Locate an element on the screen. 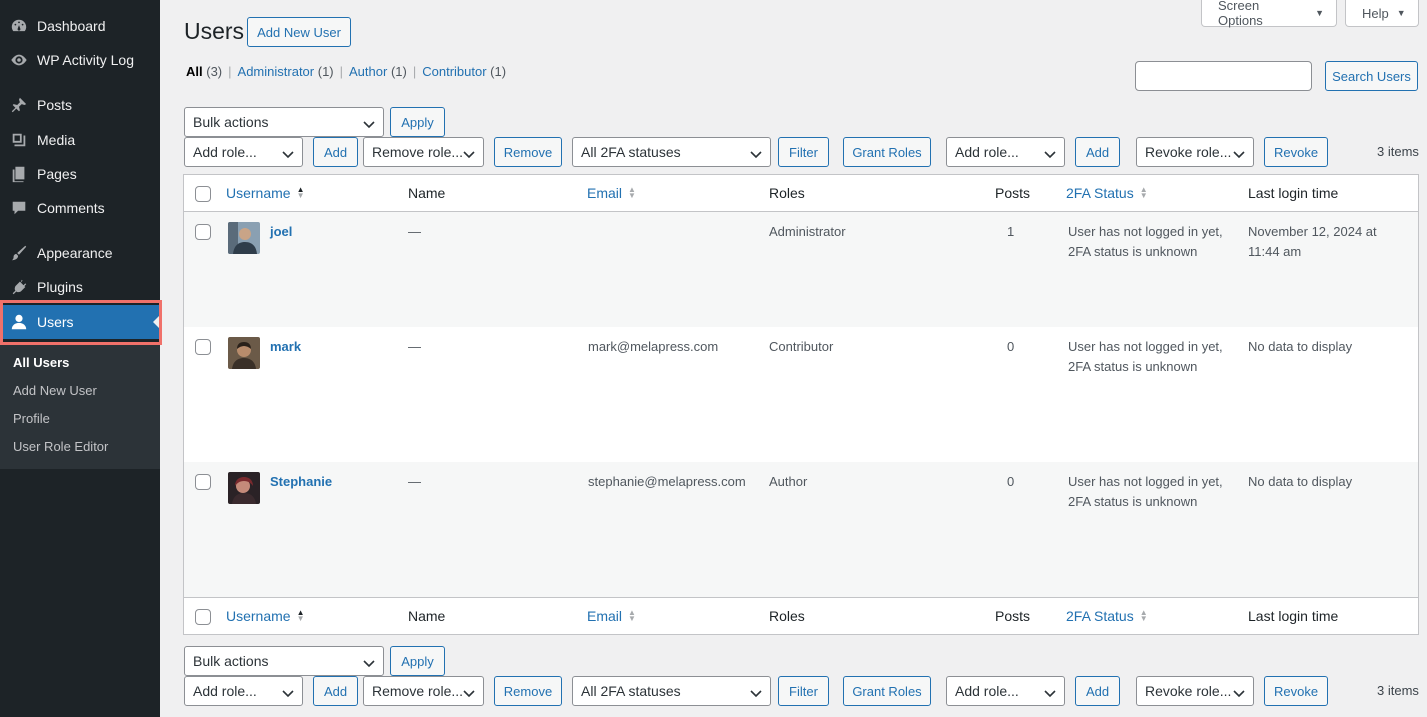 The height and width of the screenshot is (717, 1427). add-role-button-2-bottom: Add is located at coordinates (1097, 691).